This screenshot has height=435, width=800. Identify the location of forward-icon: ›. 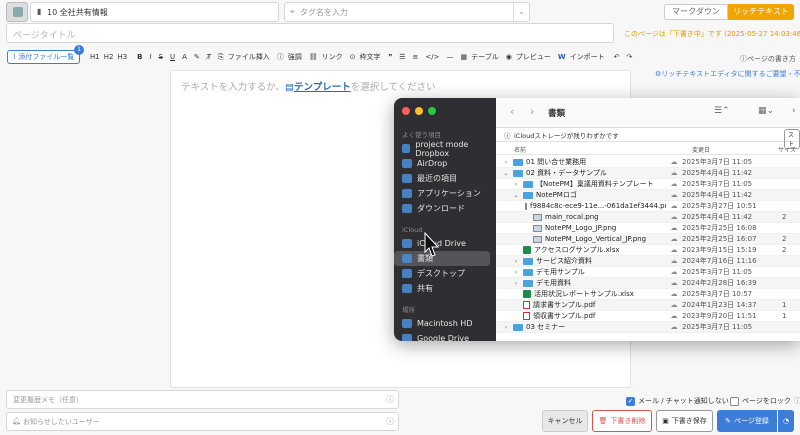
(532, 111).